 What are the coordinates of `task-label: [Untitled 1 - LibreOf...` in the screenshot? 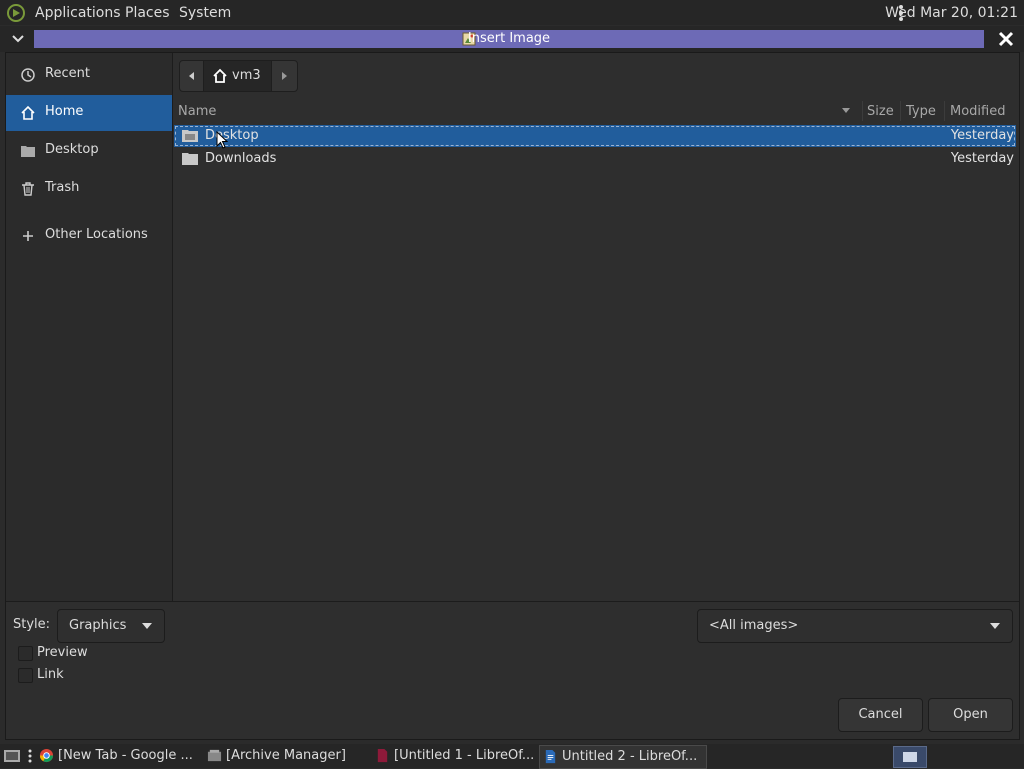 It's located at (464, 755).